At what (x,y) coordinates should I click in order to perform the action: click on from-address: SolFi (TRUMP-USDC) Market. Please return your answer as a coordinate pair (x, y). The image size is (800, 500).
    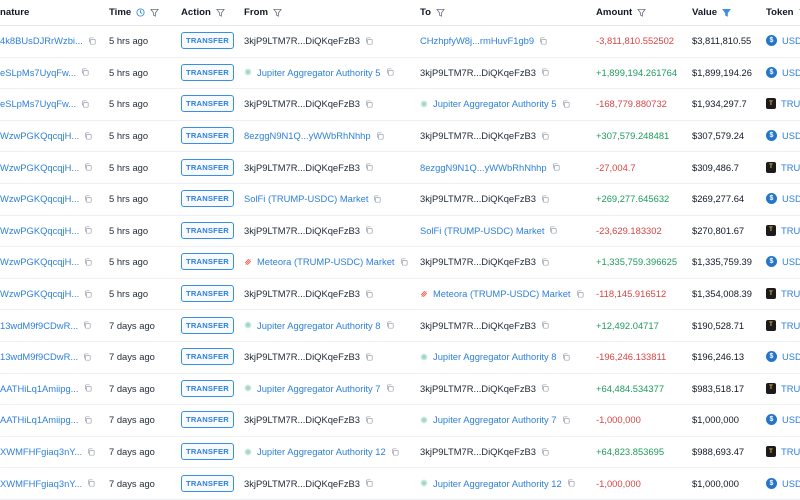
    Looking at the image, I should click on (306, 198).